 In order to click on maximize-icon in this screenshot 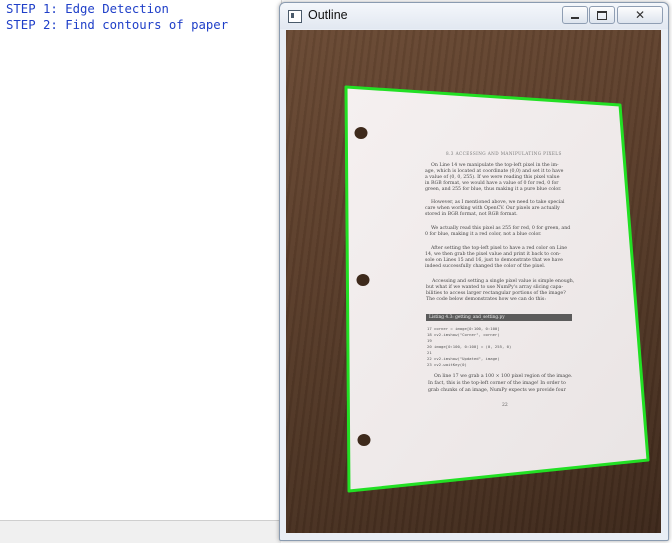, I will do `click(602, 15)`.